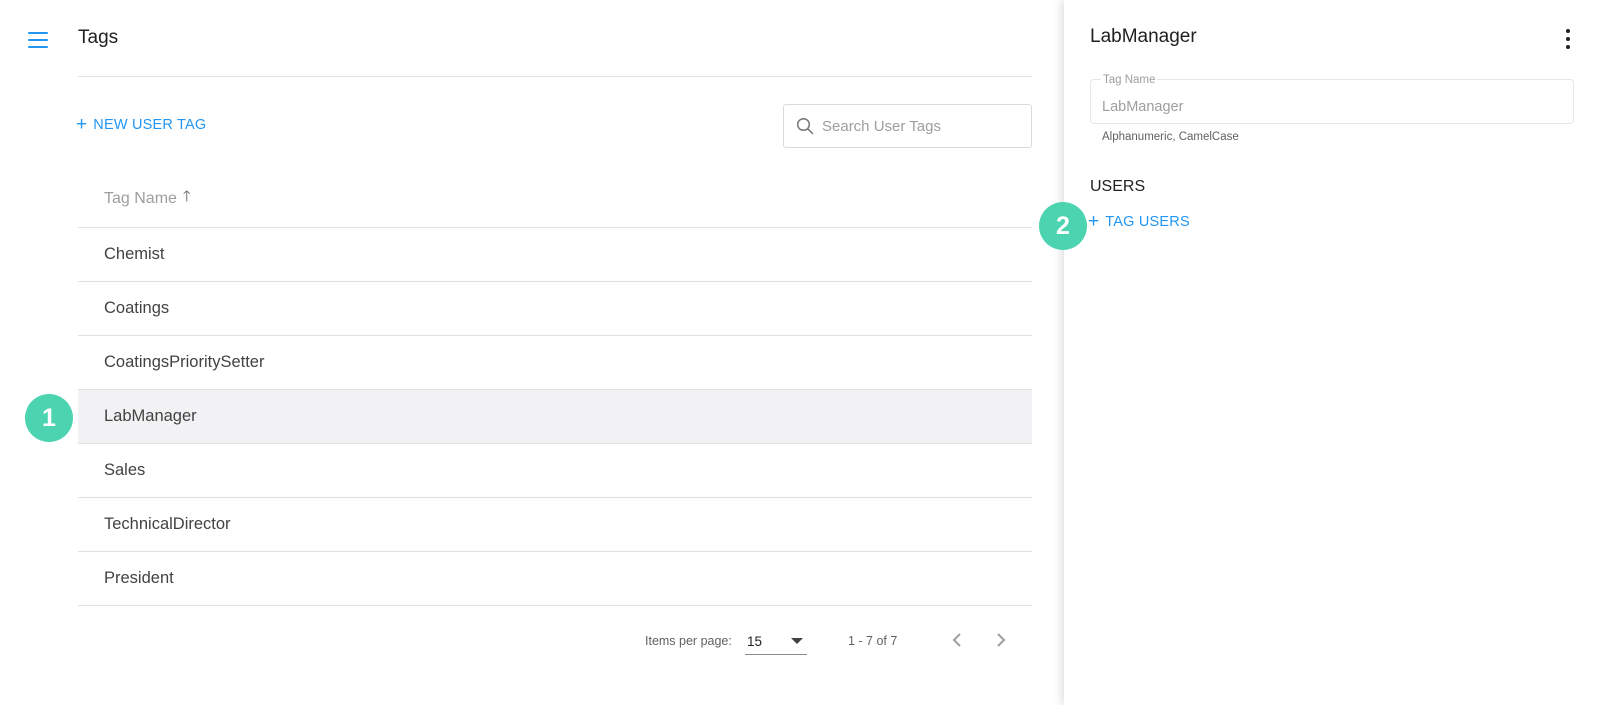 This screenshot has width=1600, height=705. What do you see at coordinates (140, 198) in the screenshot?
I see `column-header-label: Tag Name` at bounding box center [140, 198].